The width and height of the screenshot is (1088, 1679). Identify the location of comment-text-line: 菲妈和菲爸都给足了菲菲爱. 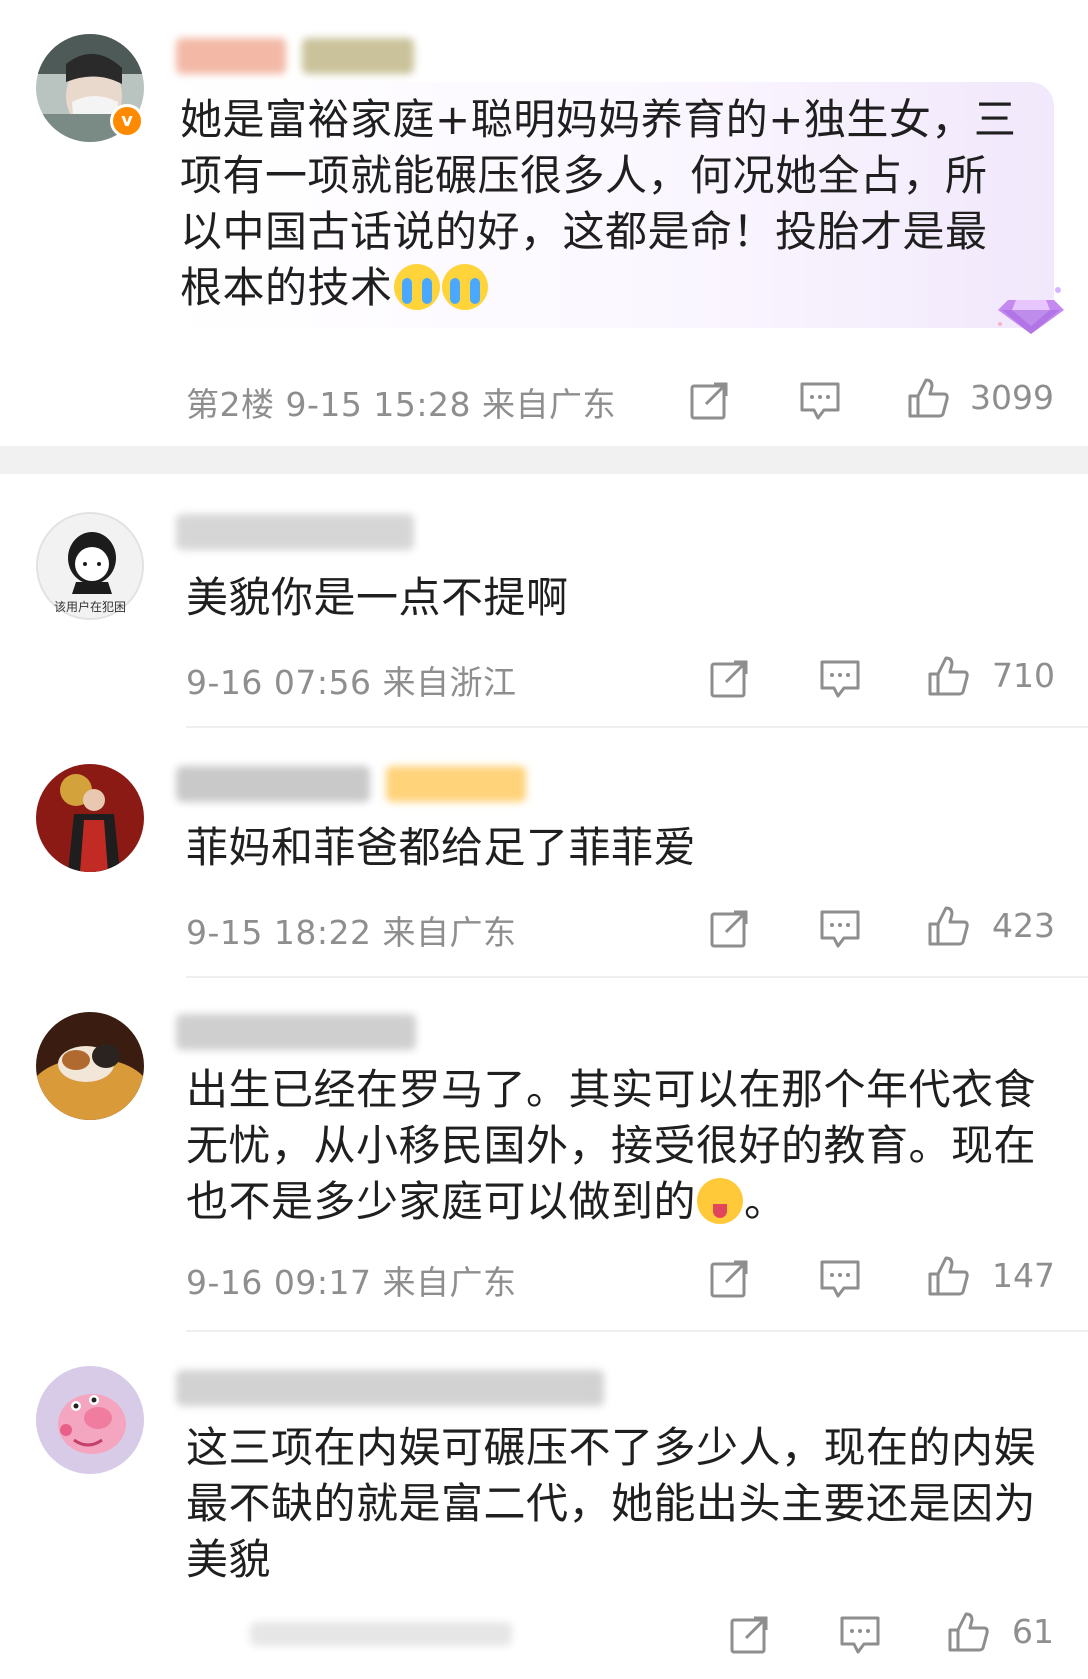
(441, 847).